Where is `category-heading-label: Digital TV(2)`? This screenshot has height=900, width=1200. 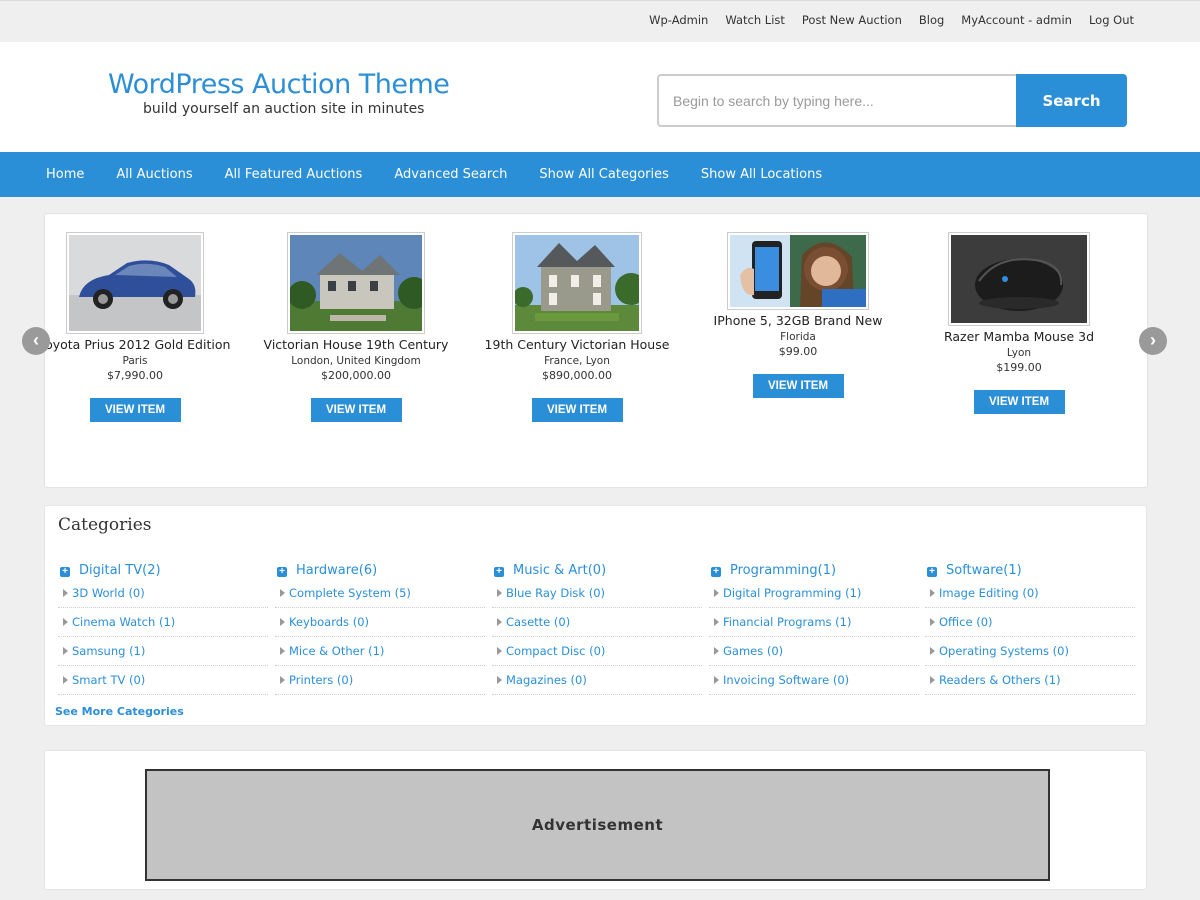 category-heading-label: Digital TV(2) is located at coordinates (120, 570).